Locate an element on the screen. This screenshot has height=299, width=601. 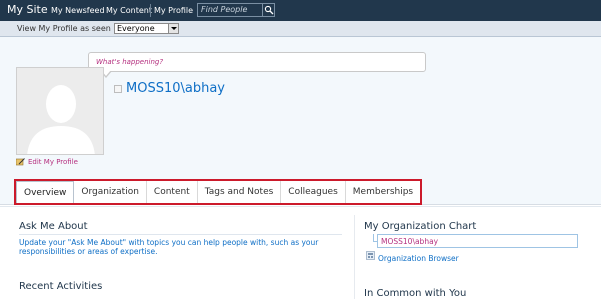
org-chart-node: MOSS10\abhay is located at coordinates (477, 241).